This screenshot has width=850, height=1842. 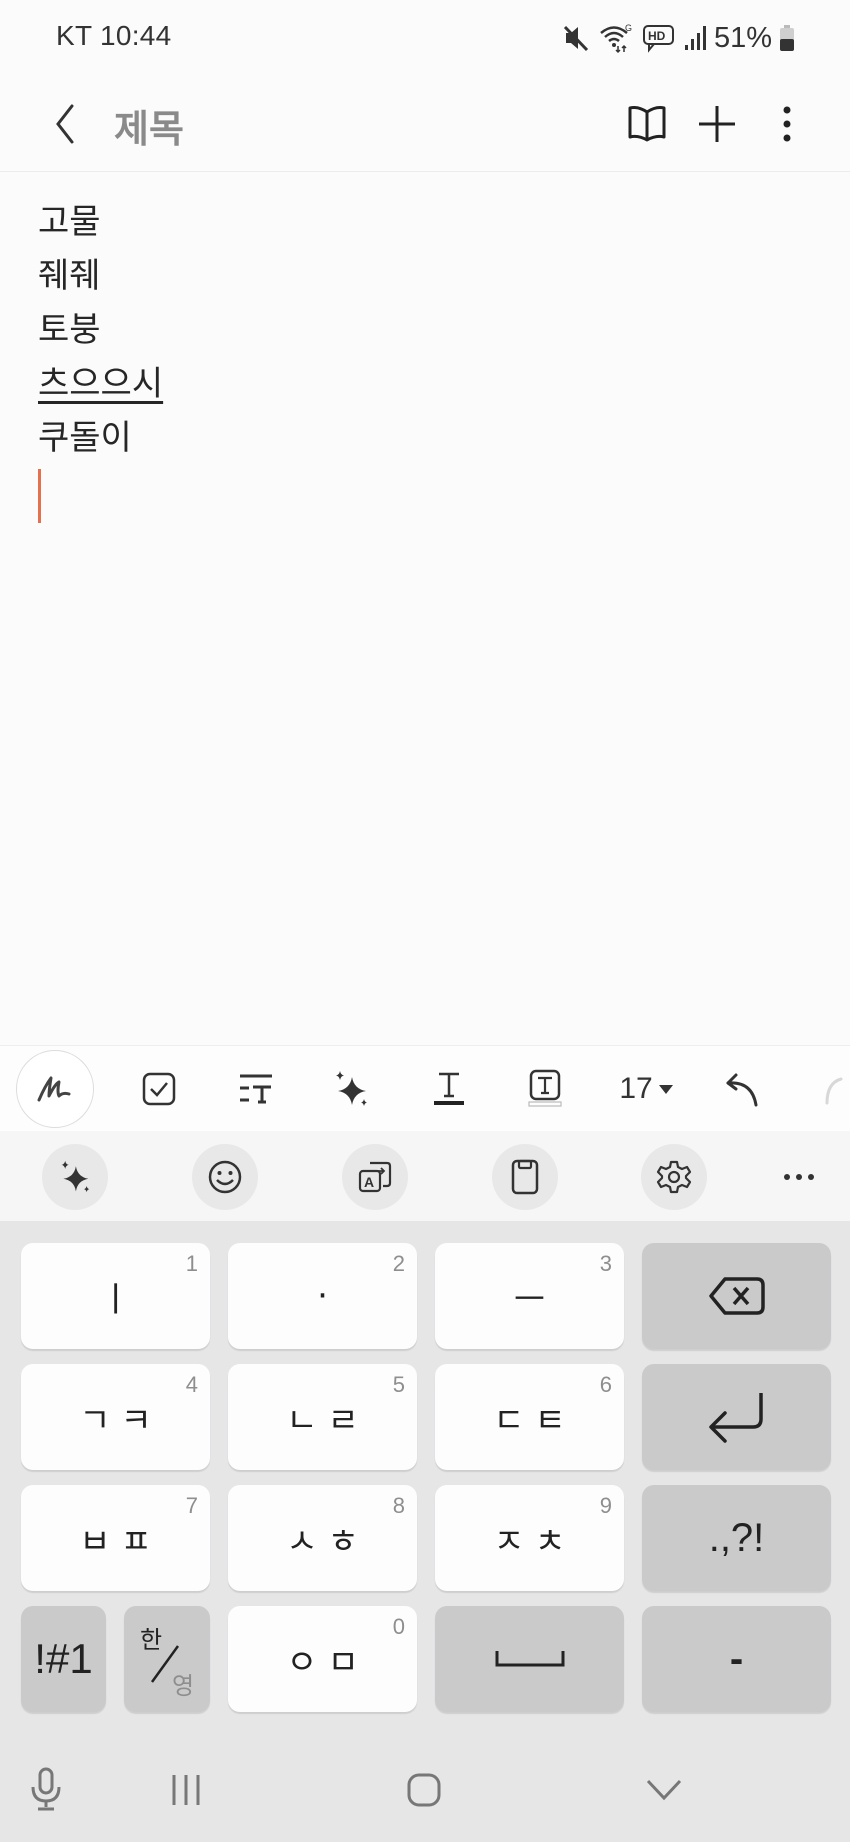 I want to click on handwriting-pen-icon, so click(x=54, y=1089).